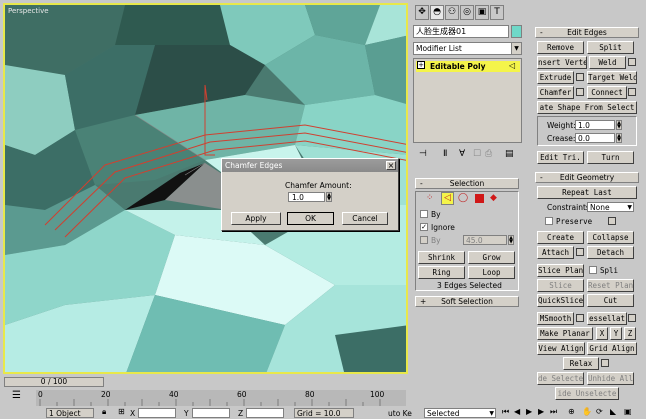 Image resolution: width=646 pixels, height=419 pixels. I want to click on z-coord-input, so click(265, 413).